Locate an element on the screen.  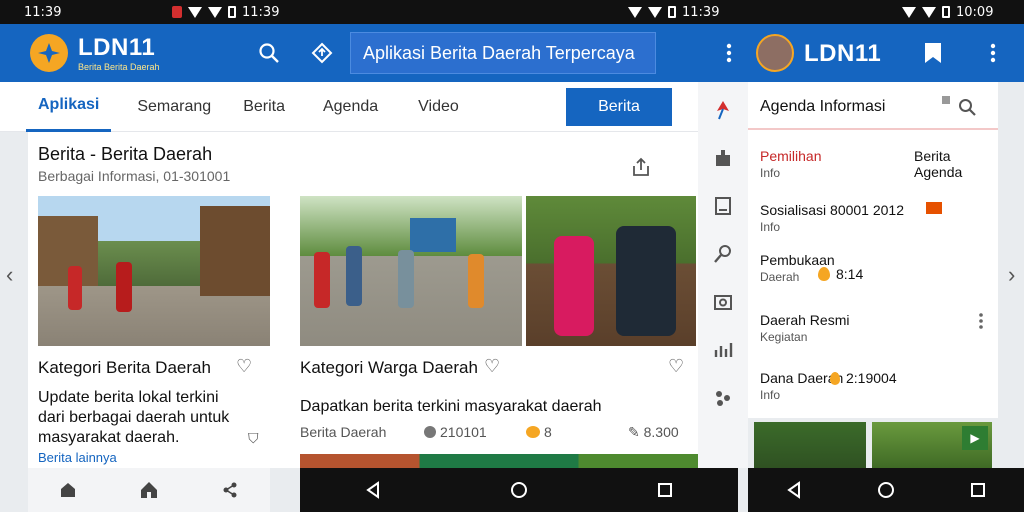
panel-item-value: 2:19004 is located at coordinates (863, 378).